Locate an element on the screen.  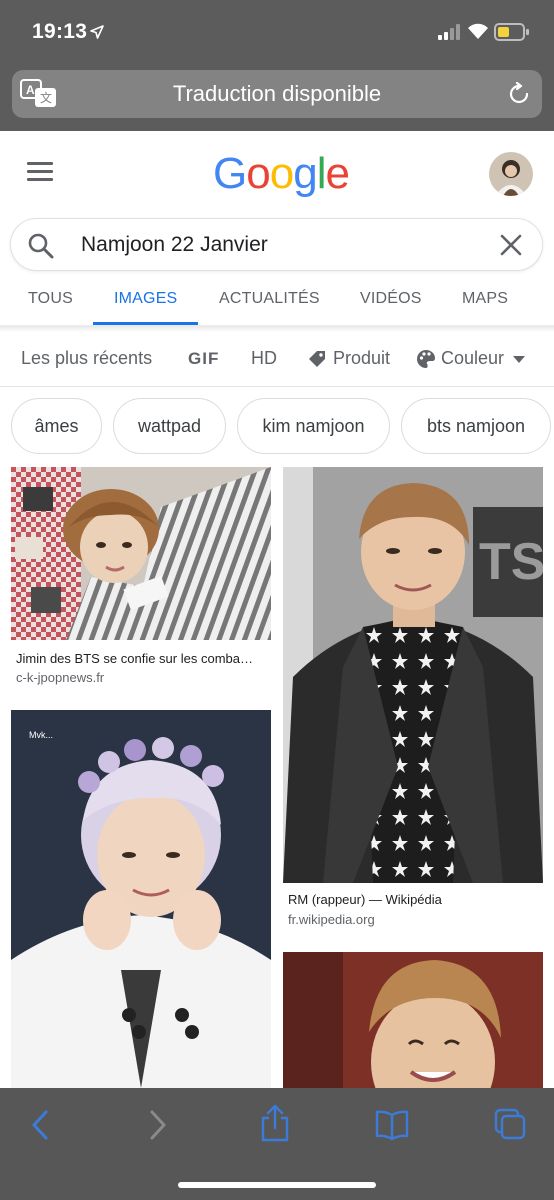
filter-recent: Les plus récents is located at coordinates (86, 358).